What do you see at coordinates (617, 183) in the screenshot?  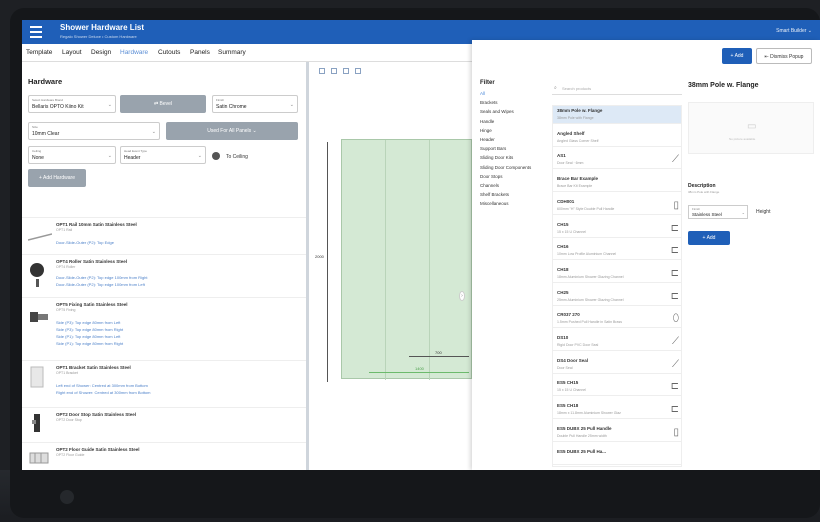 I see `product-item: Brace Bar Example Brace Bar Kit Example` at bounding box center [617, 183].